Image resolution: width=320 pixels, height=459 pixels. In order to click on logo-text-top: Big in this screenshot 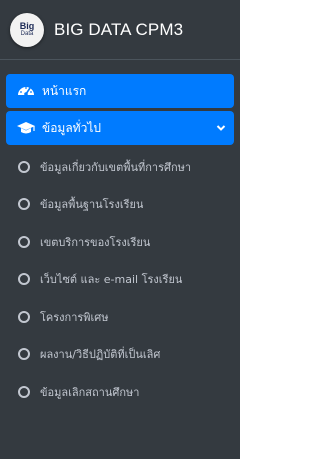, I will do `click(27, 25)`.